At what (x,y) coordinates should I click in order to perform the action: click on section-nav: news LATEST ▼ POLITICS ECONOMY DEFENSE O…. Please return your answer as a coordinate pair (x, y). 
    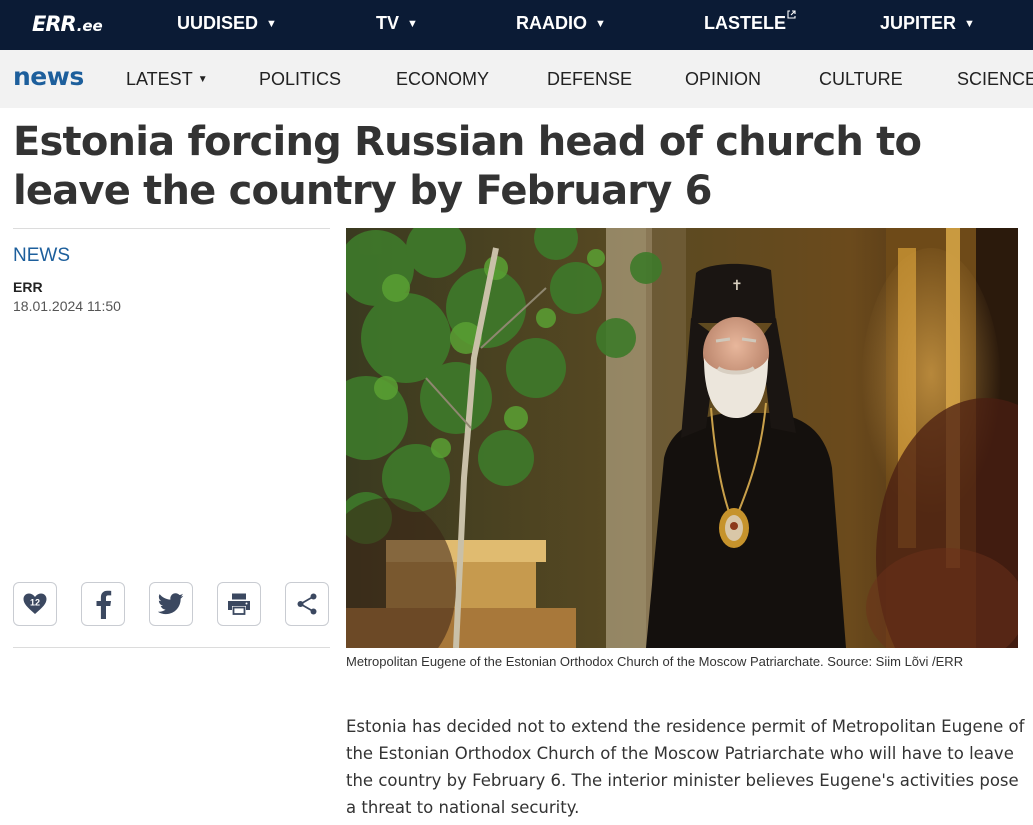
    Looking at the image, I should click on (516, 79).